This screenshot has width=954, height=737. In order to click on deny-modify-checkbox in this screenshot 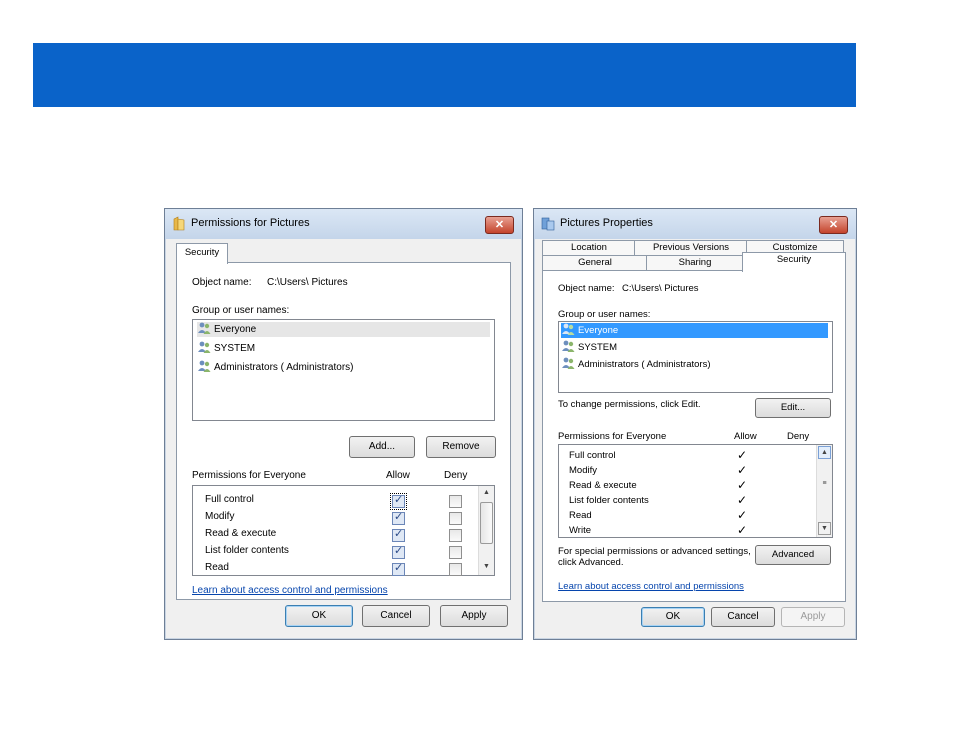, I will do `click(455, 518)`.